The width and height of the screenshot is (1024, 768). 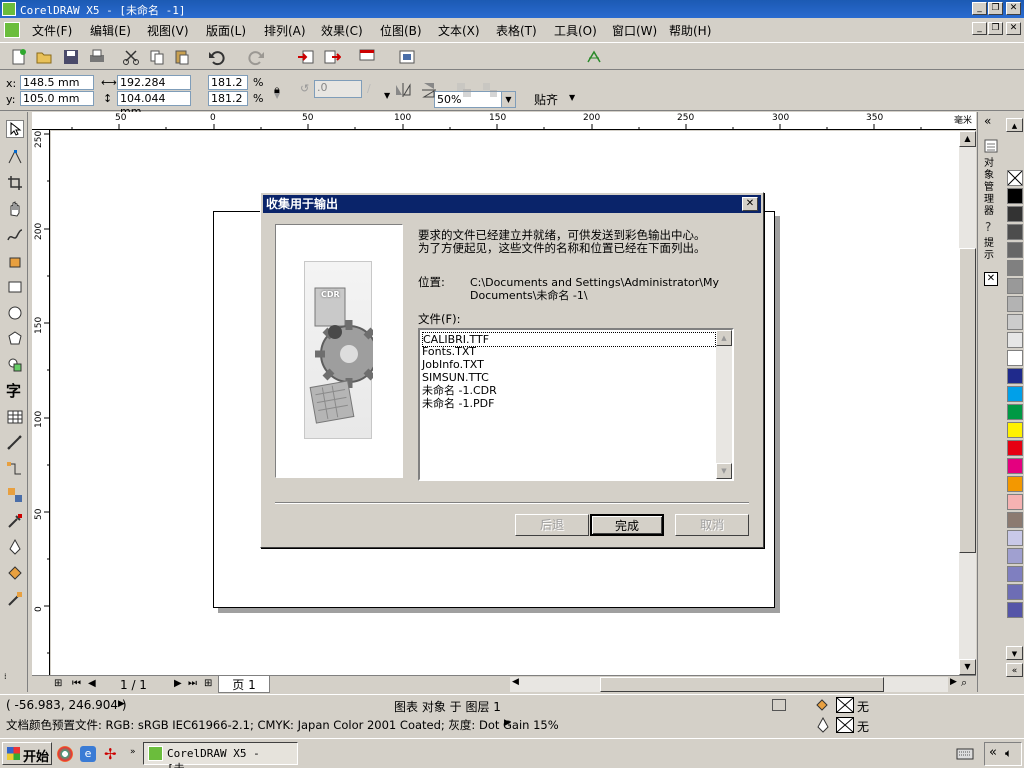 I want to click on chrome-quicklaunch-icon, so click(x=65, y=754).